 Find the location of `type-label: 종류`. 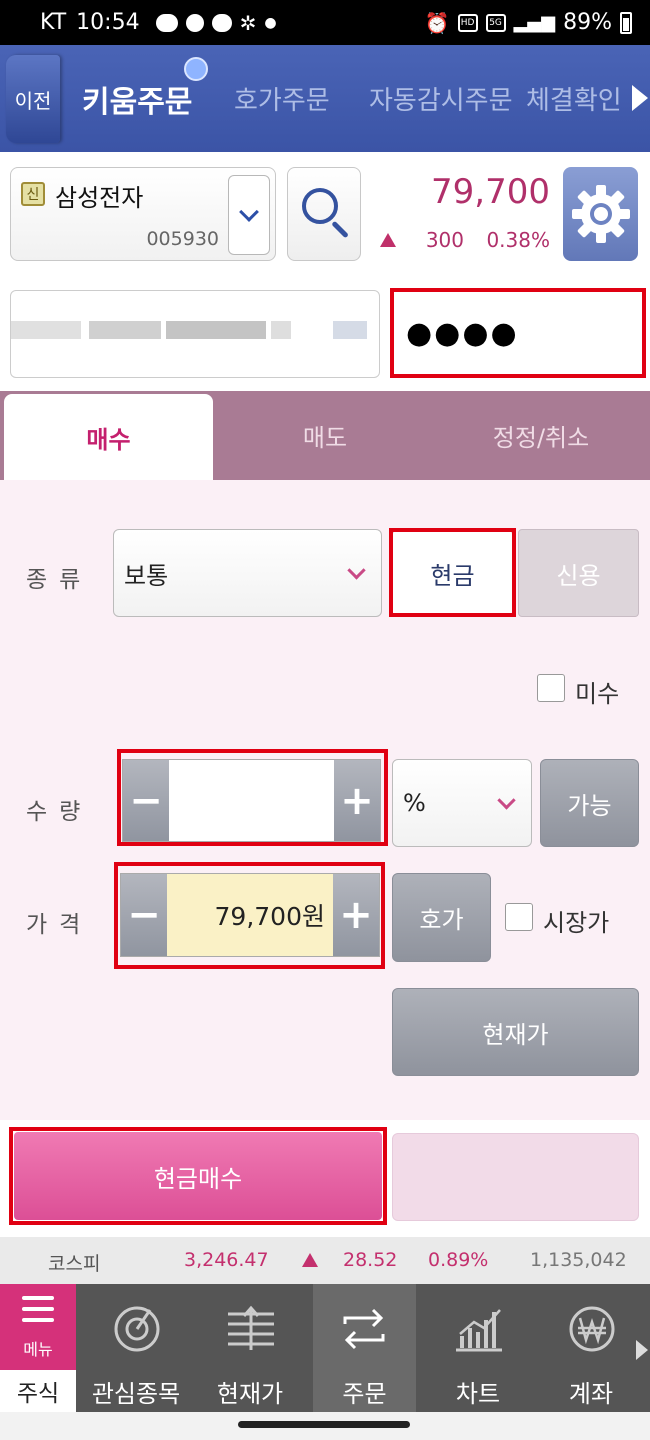

type-label: 종류 is located at coordinates (59, 580).